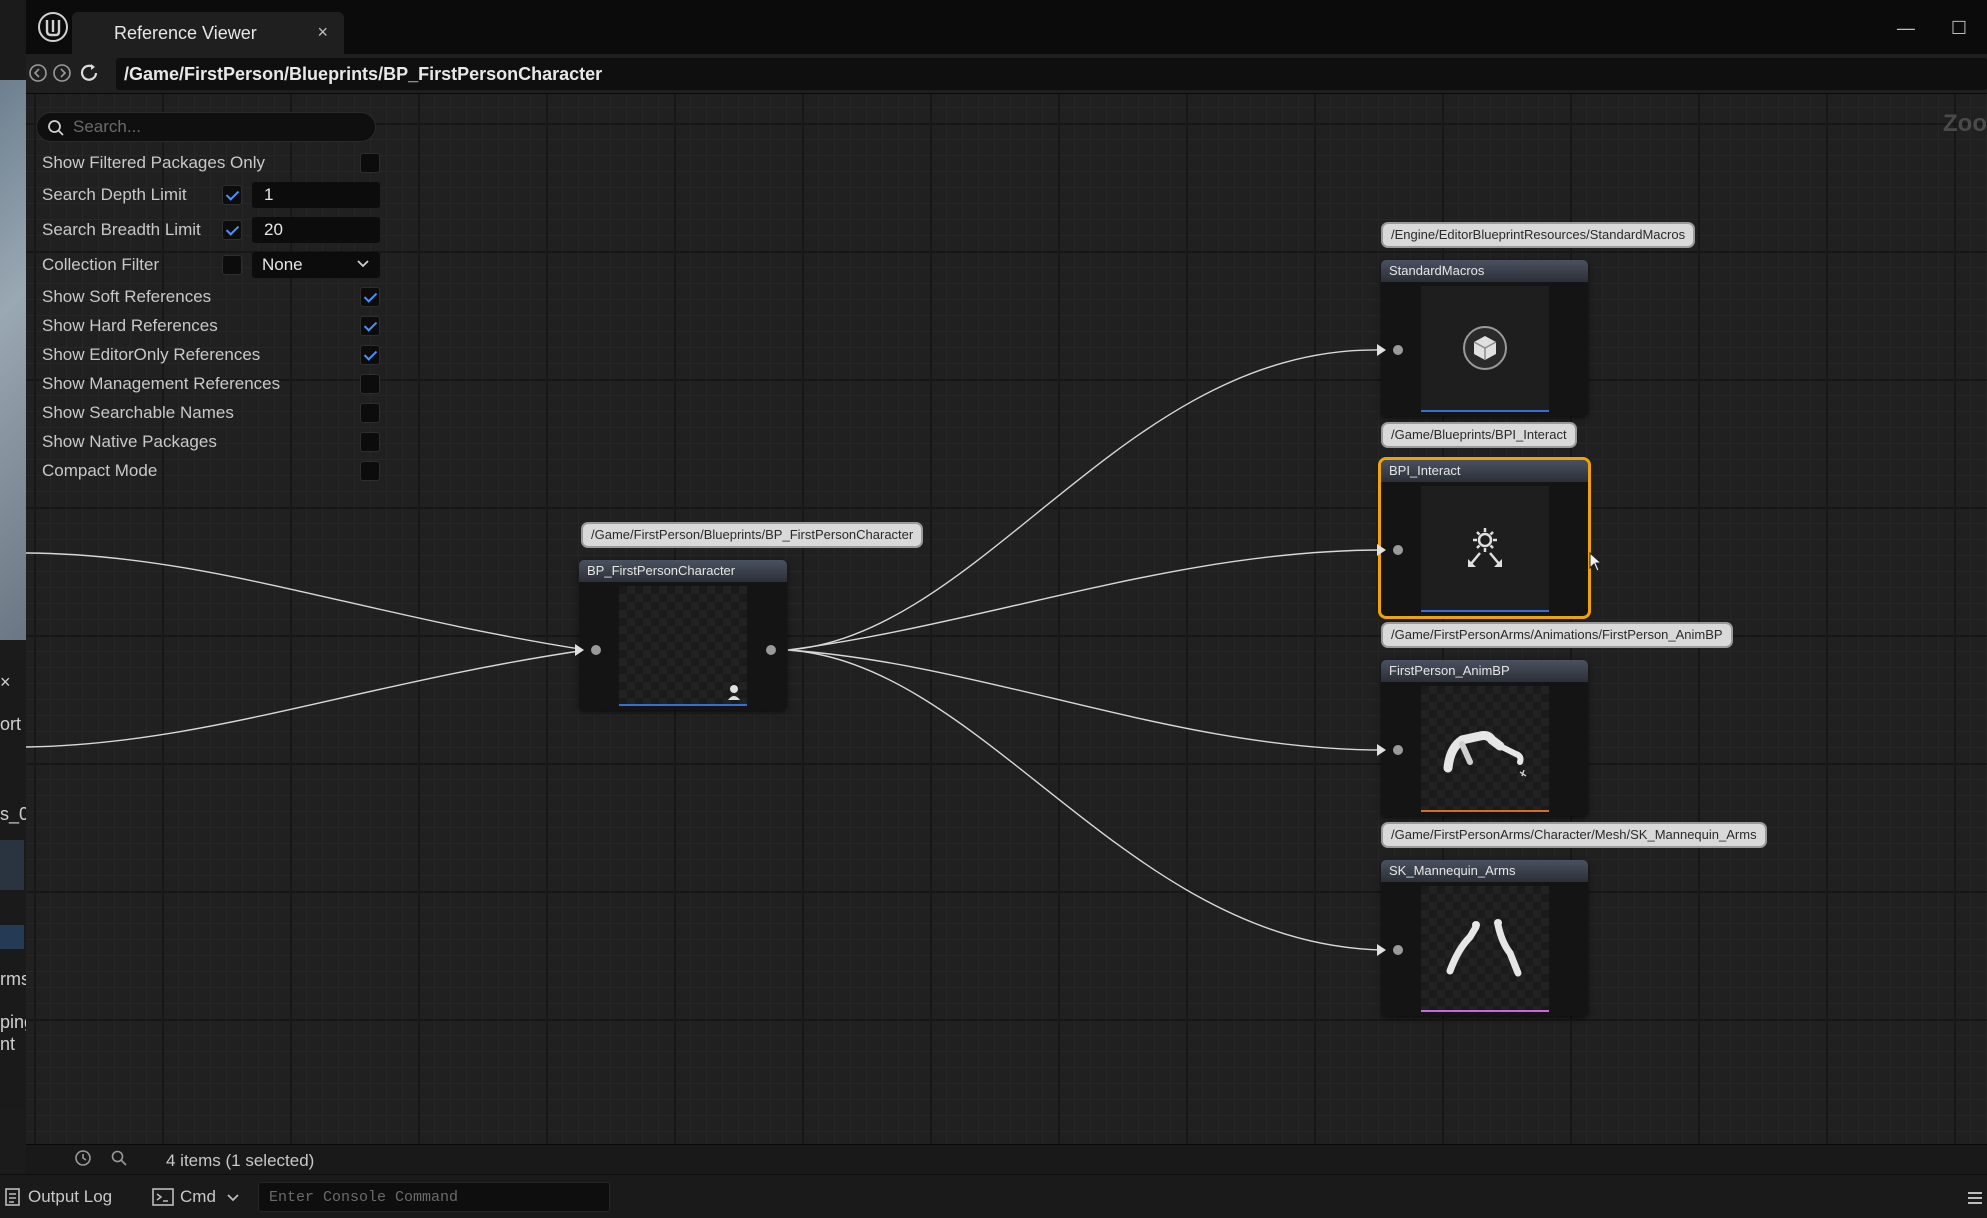 Image resolution: width=1987 pixels, height=1218 pixels. I want to click on tab-reference-viewer: Reference Viewer ×, so click(208, 33).